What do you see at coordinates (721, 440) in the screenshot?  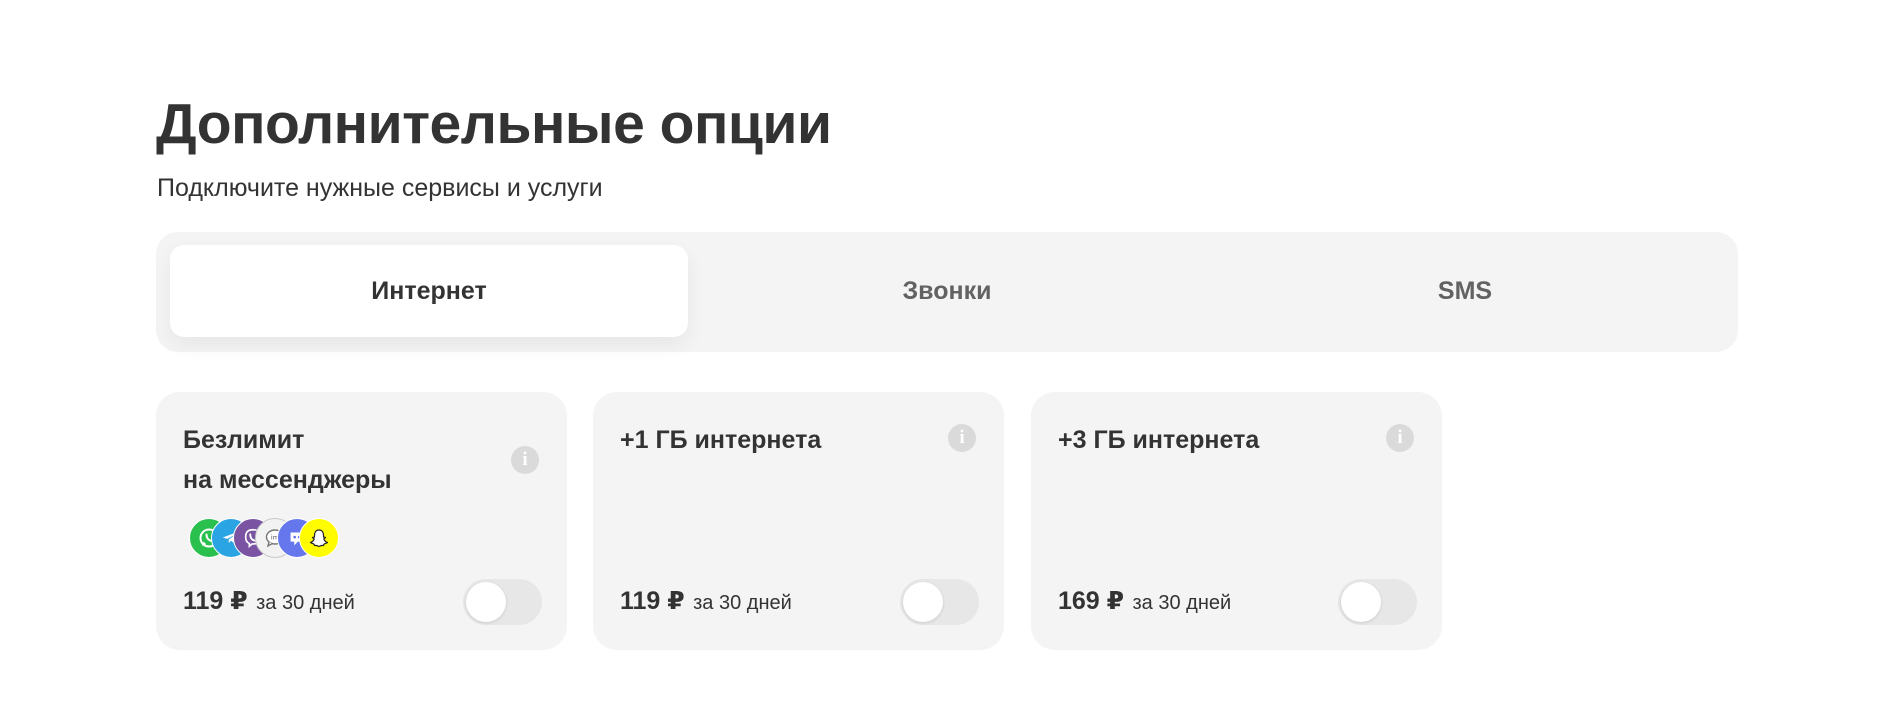 I see `option-title-line: +1 ГБ интернета` at bounding box center [721, 440].